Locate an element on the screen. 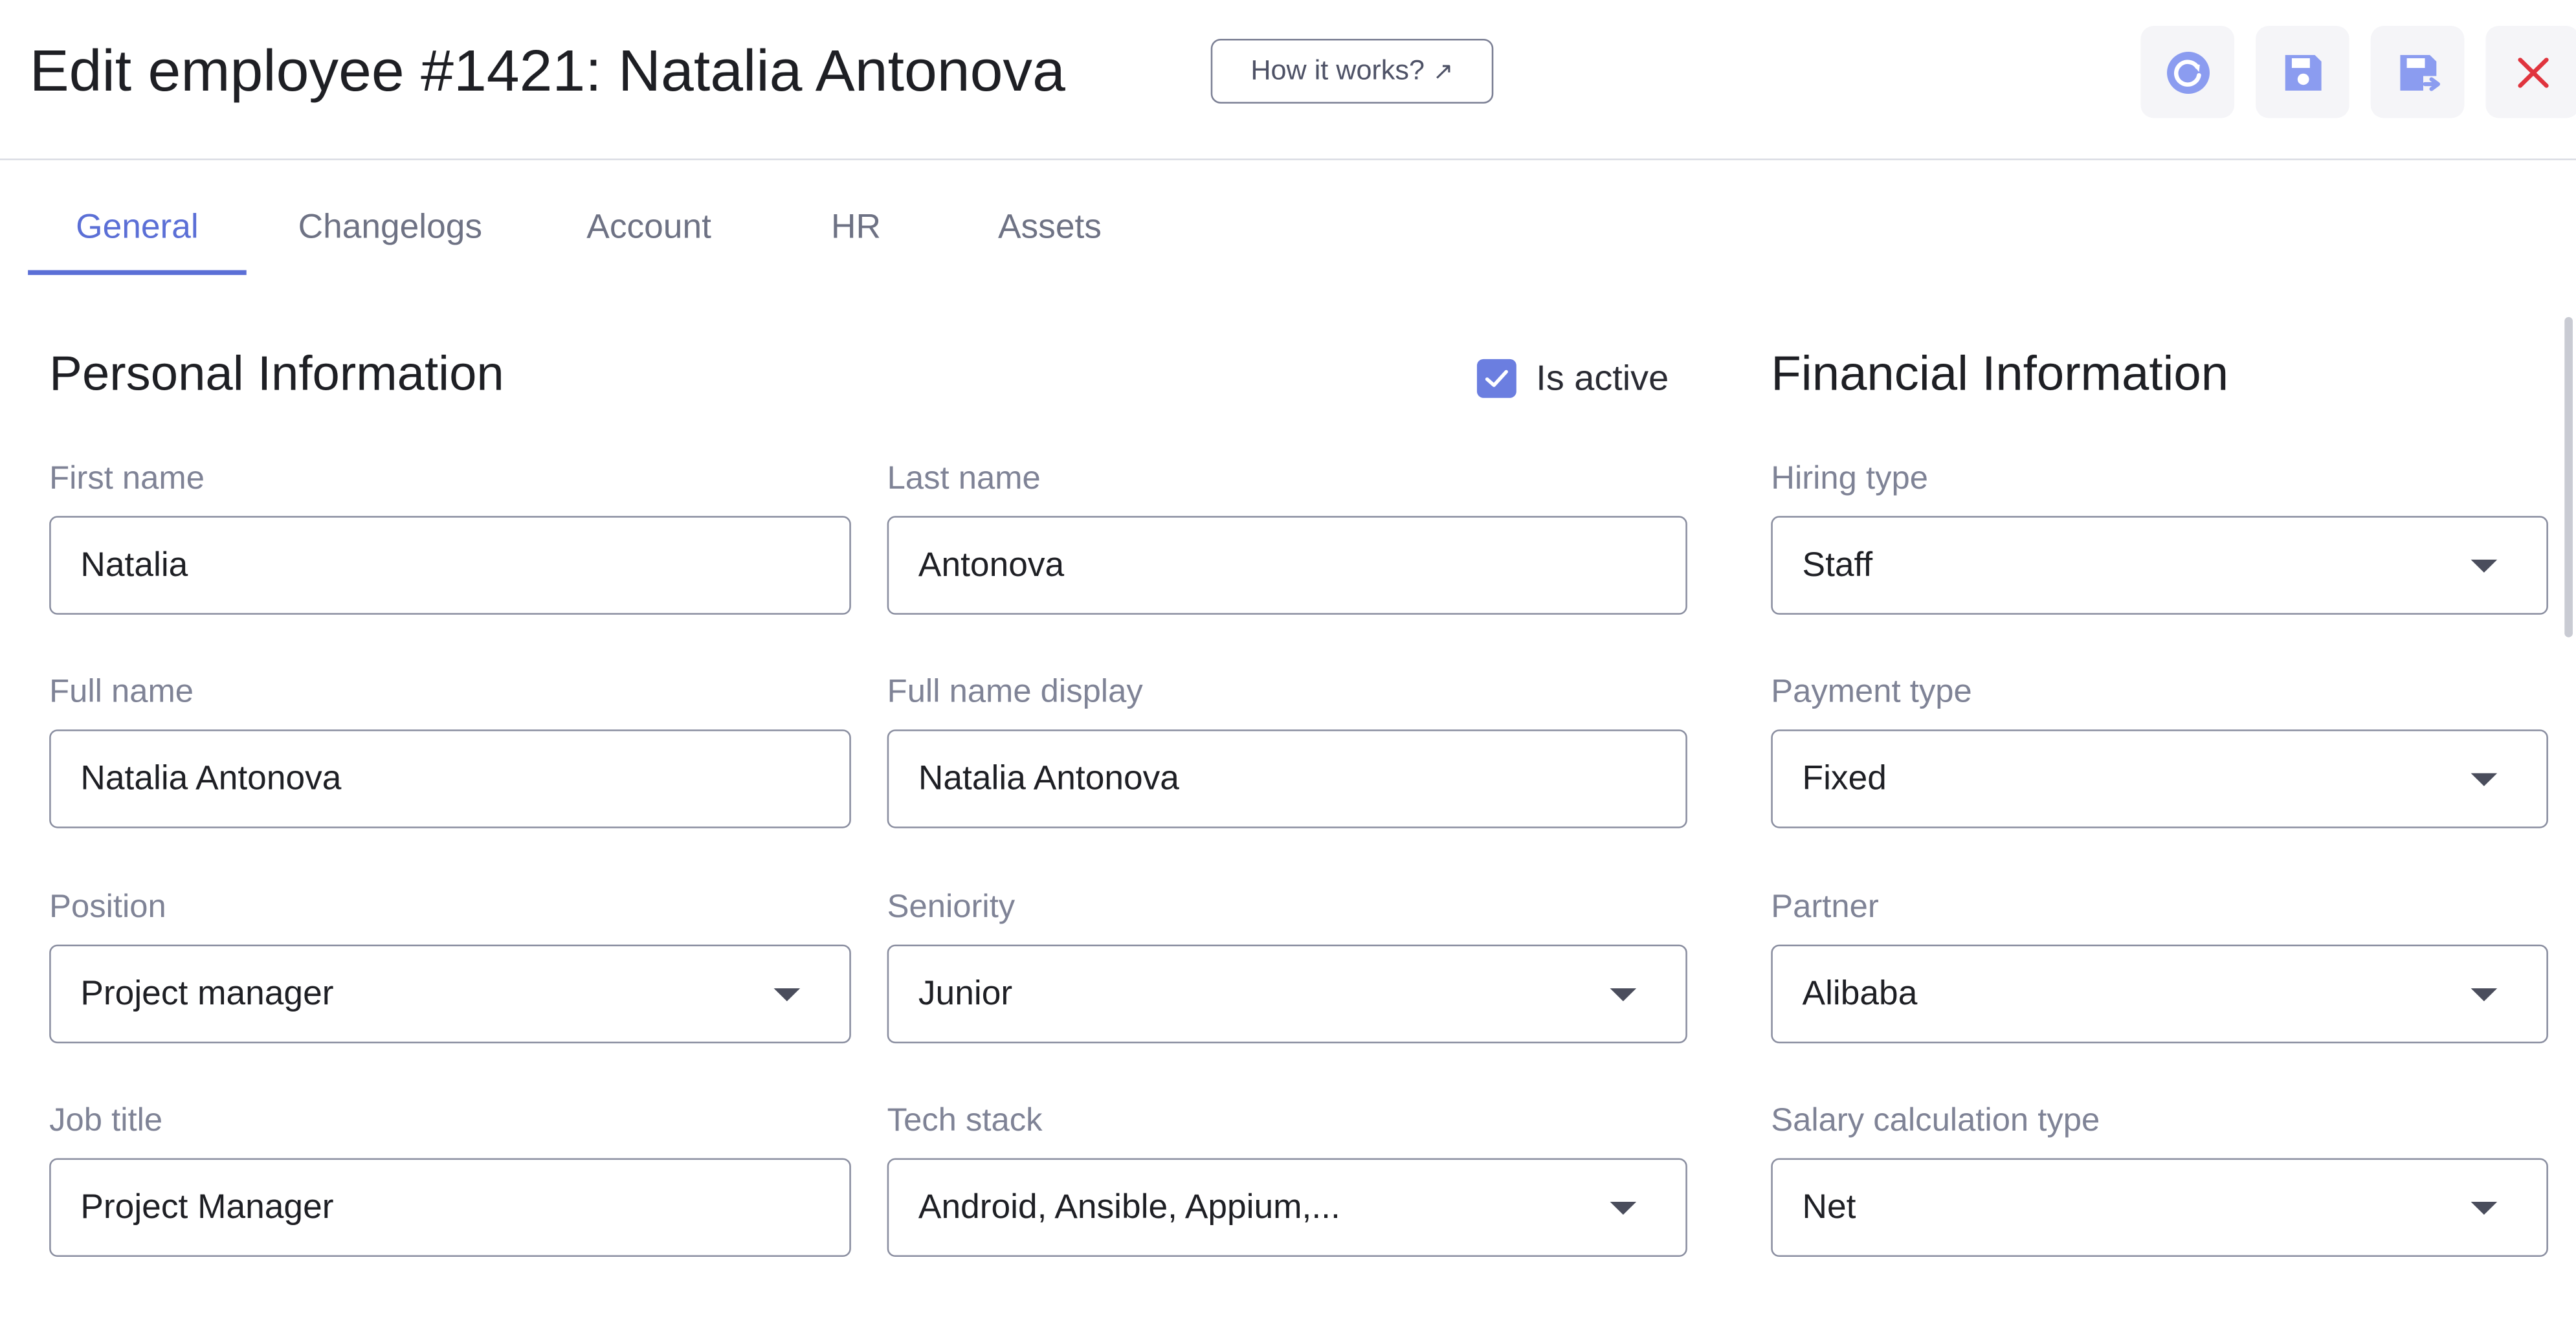 Image resolution: width=2576 pixels, height=1328 pixels. full-name-display-input: Natalia Antonova is located at coordinates (1287, 778).